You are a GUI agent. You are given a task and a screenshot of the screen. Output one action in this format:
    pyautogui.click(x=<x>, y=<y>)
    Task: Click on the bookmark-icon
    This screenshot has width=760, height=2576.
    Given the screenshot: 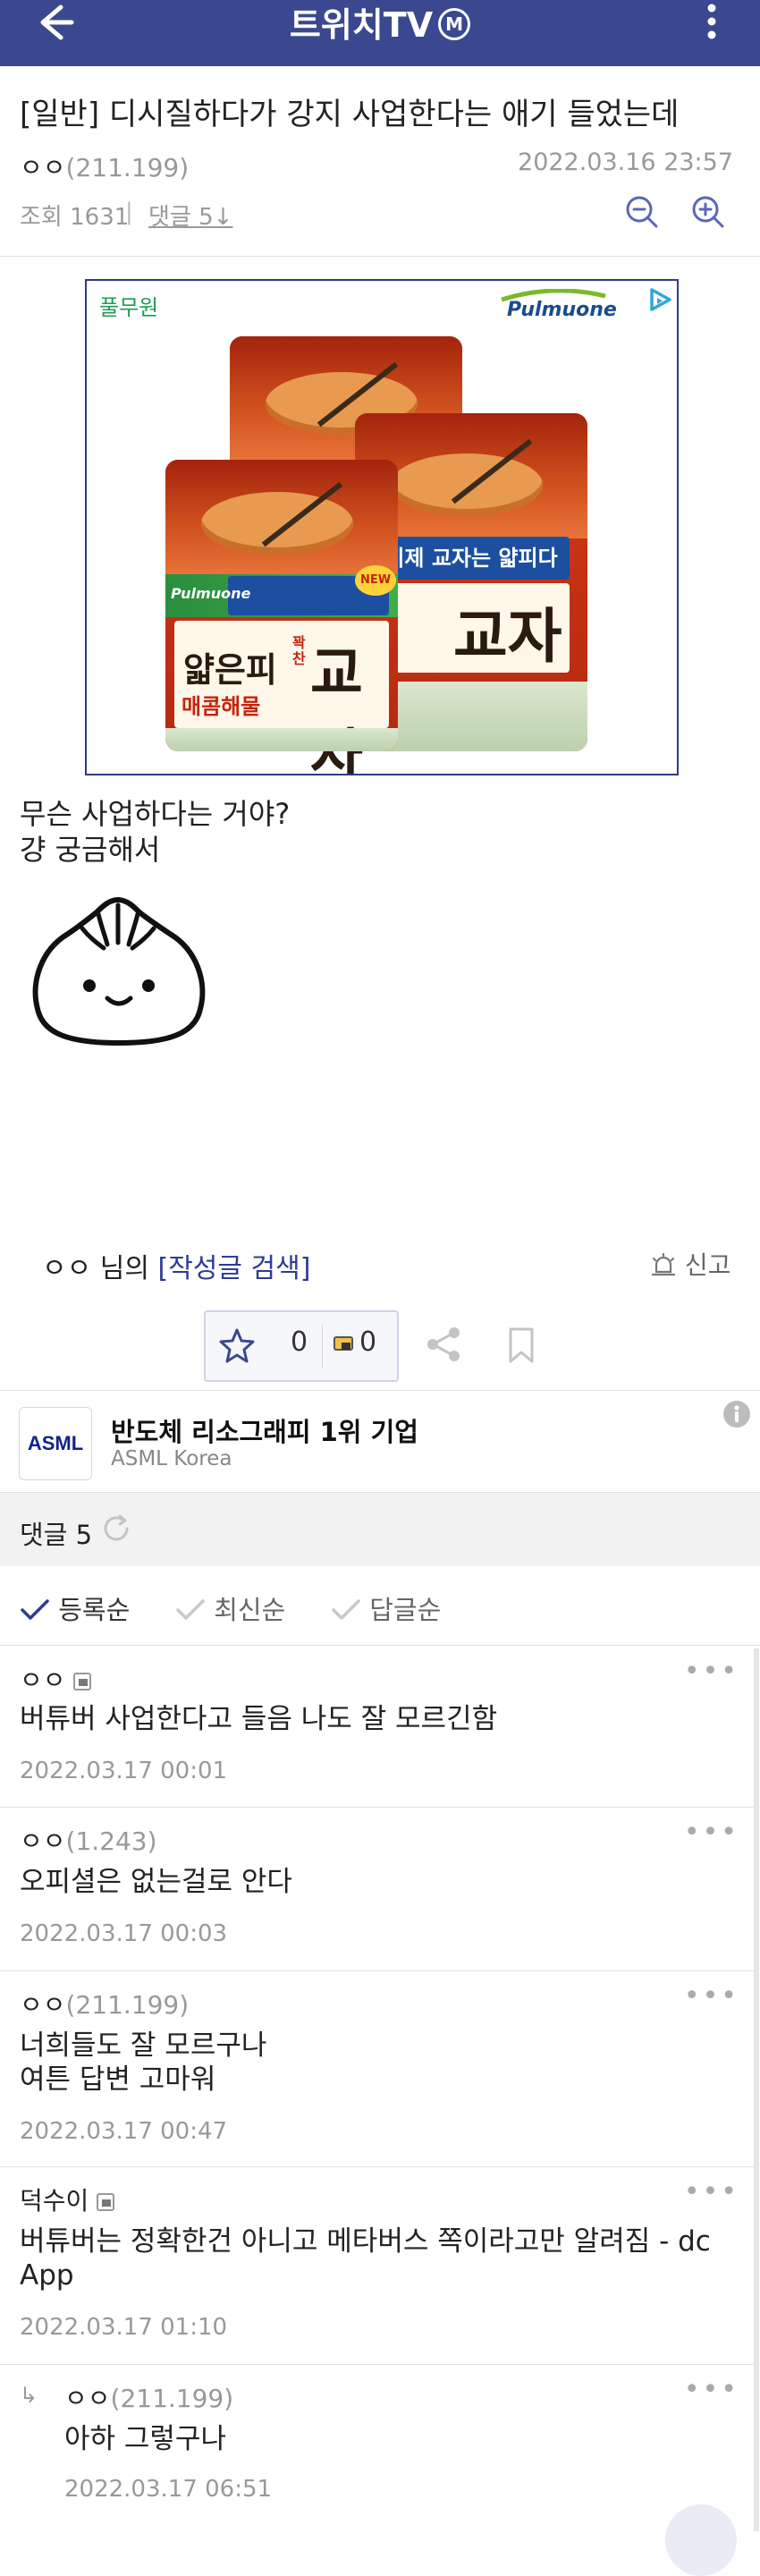 What is the action you would take?
    pyautogui.click(x=521, y=1345)
    